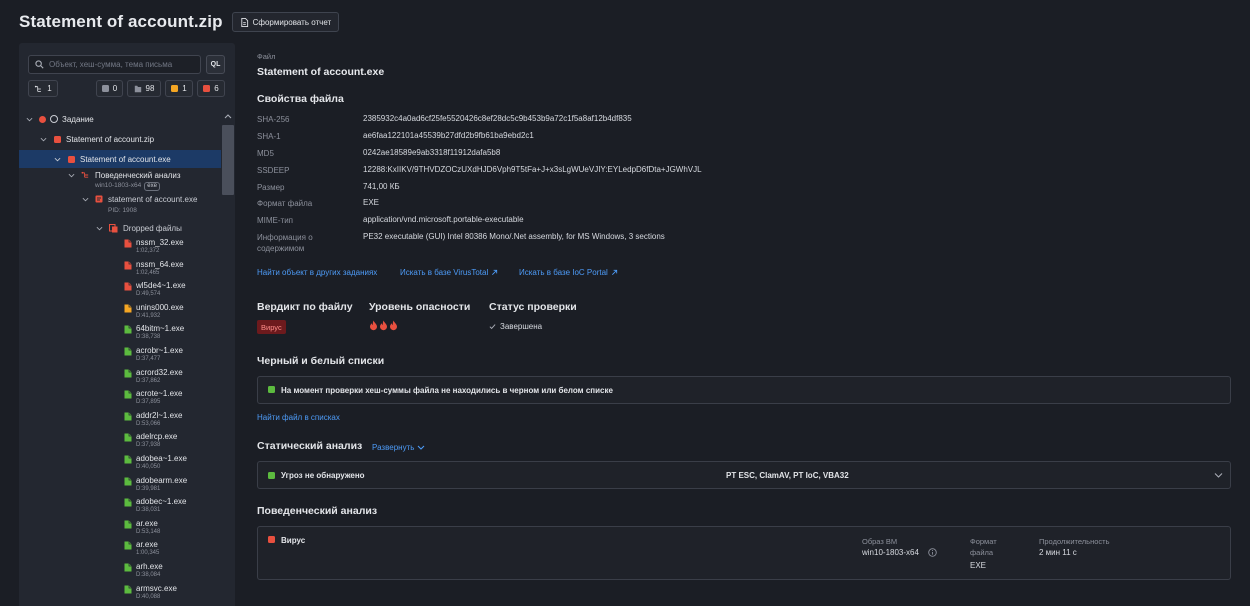 This screenshot has height=606, width=1250. I want to click on dropped-file-name: wl5de4~1.exe, so click(161, 286).